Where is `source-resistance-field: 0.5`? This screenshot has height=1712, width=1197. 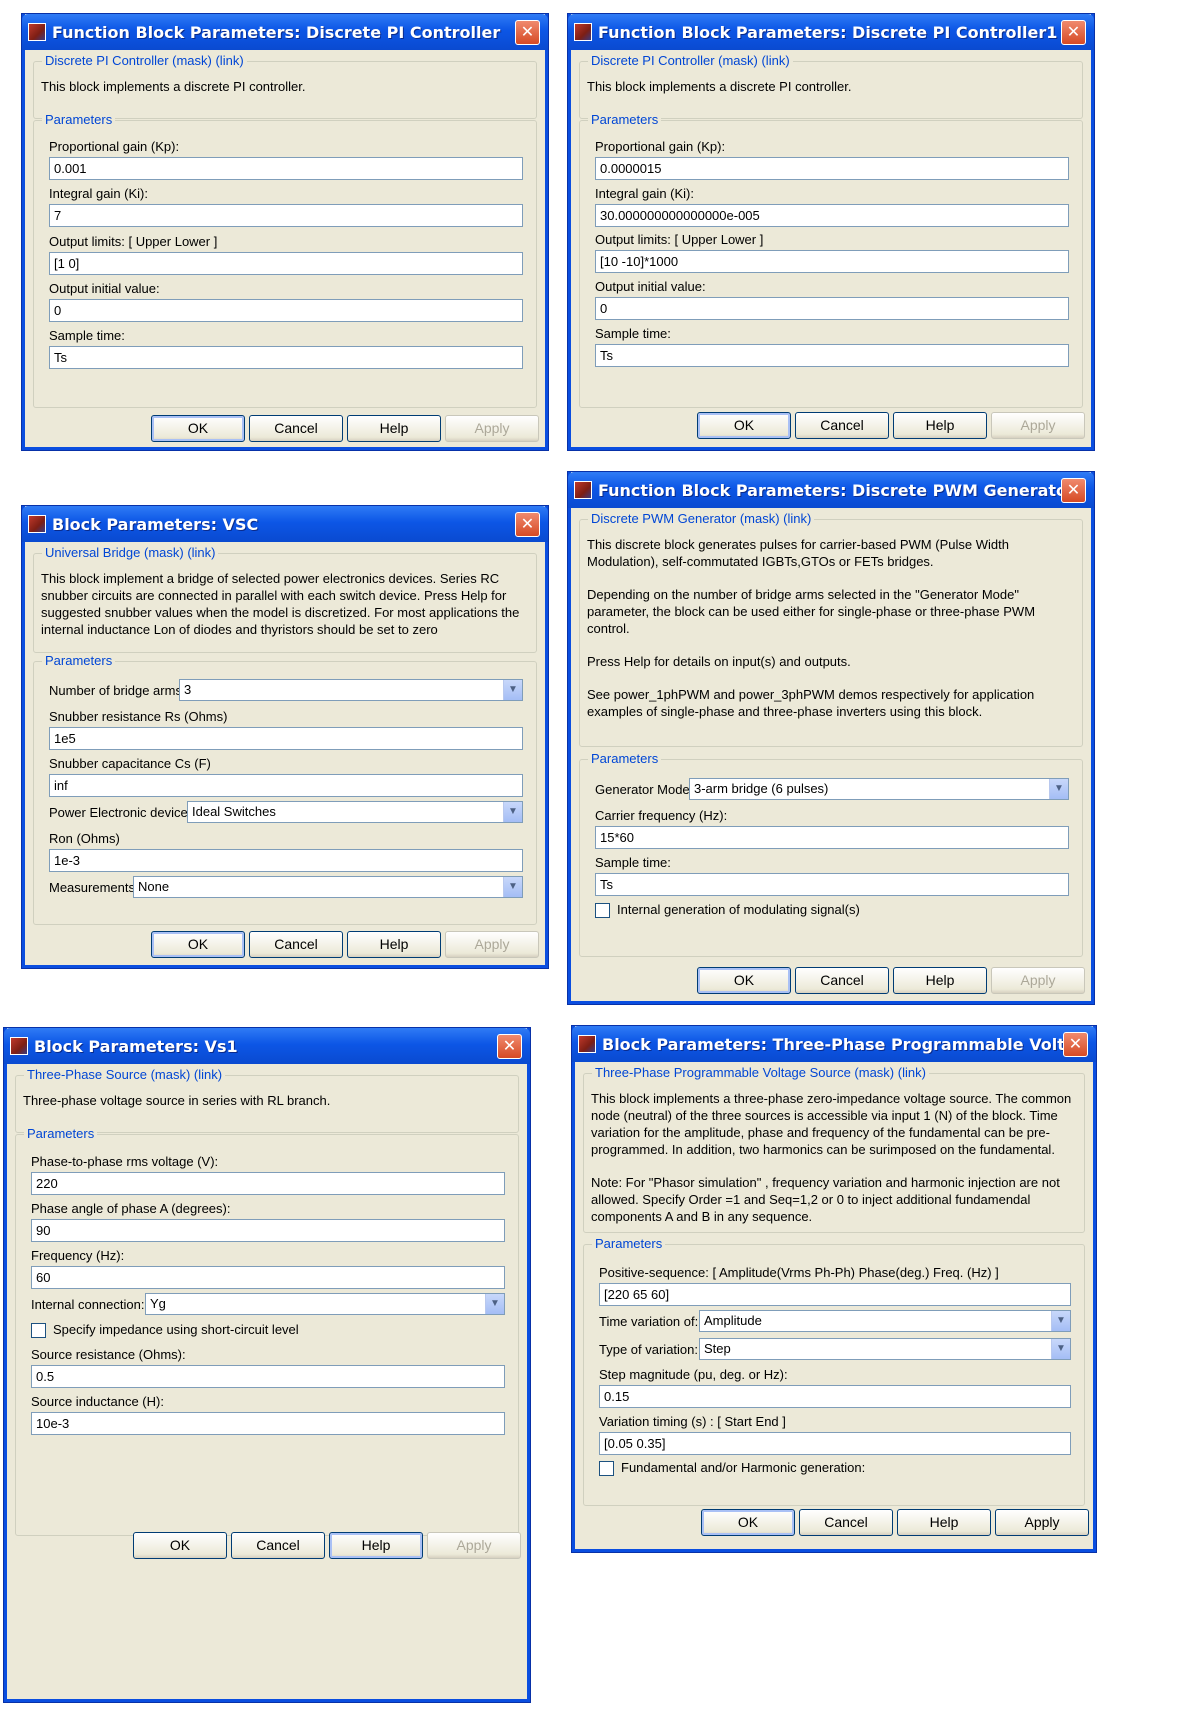
source-resistance-field: 0.5 is located at coordinates (268, 1376).